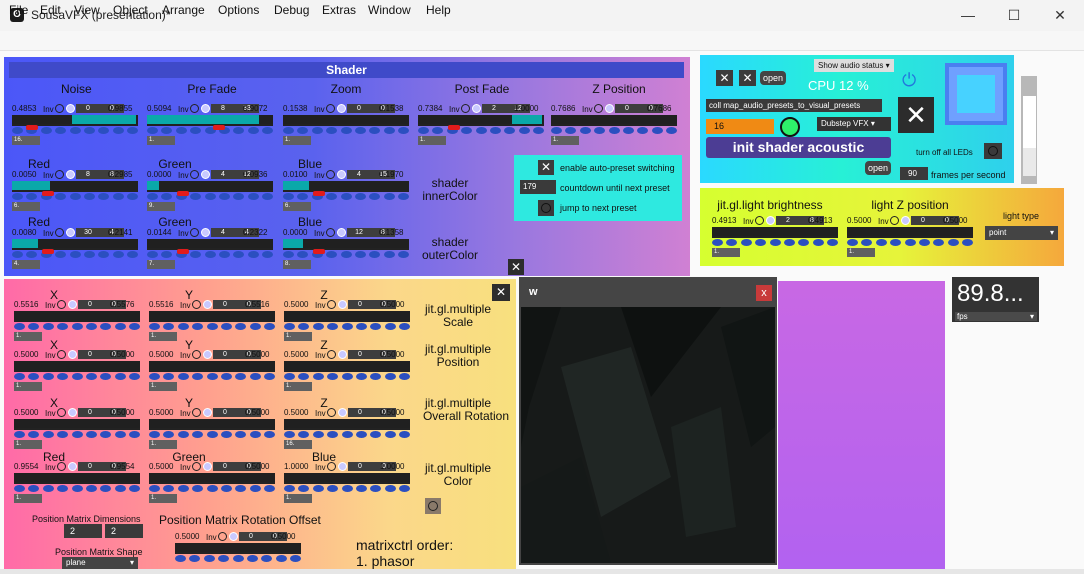 The width and height of the screenshot is (1084, 574). What do you see at coordinates (538, 187) in the screenshot?
I see `countdown-number: 179` at bounding box center [538, 187].